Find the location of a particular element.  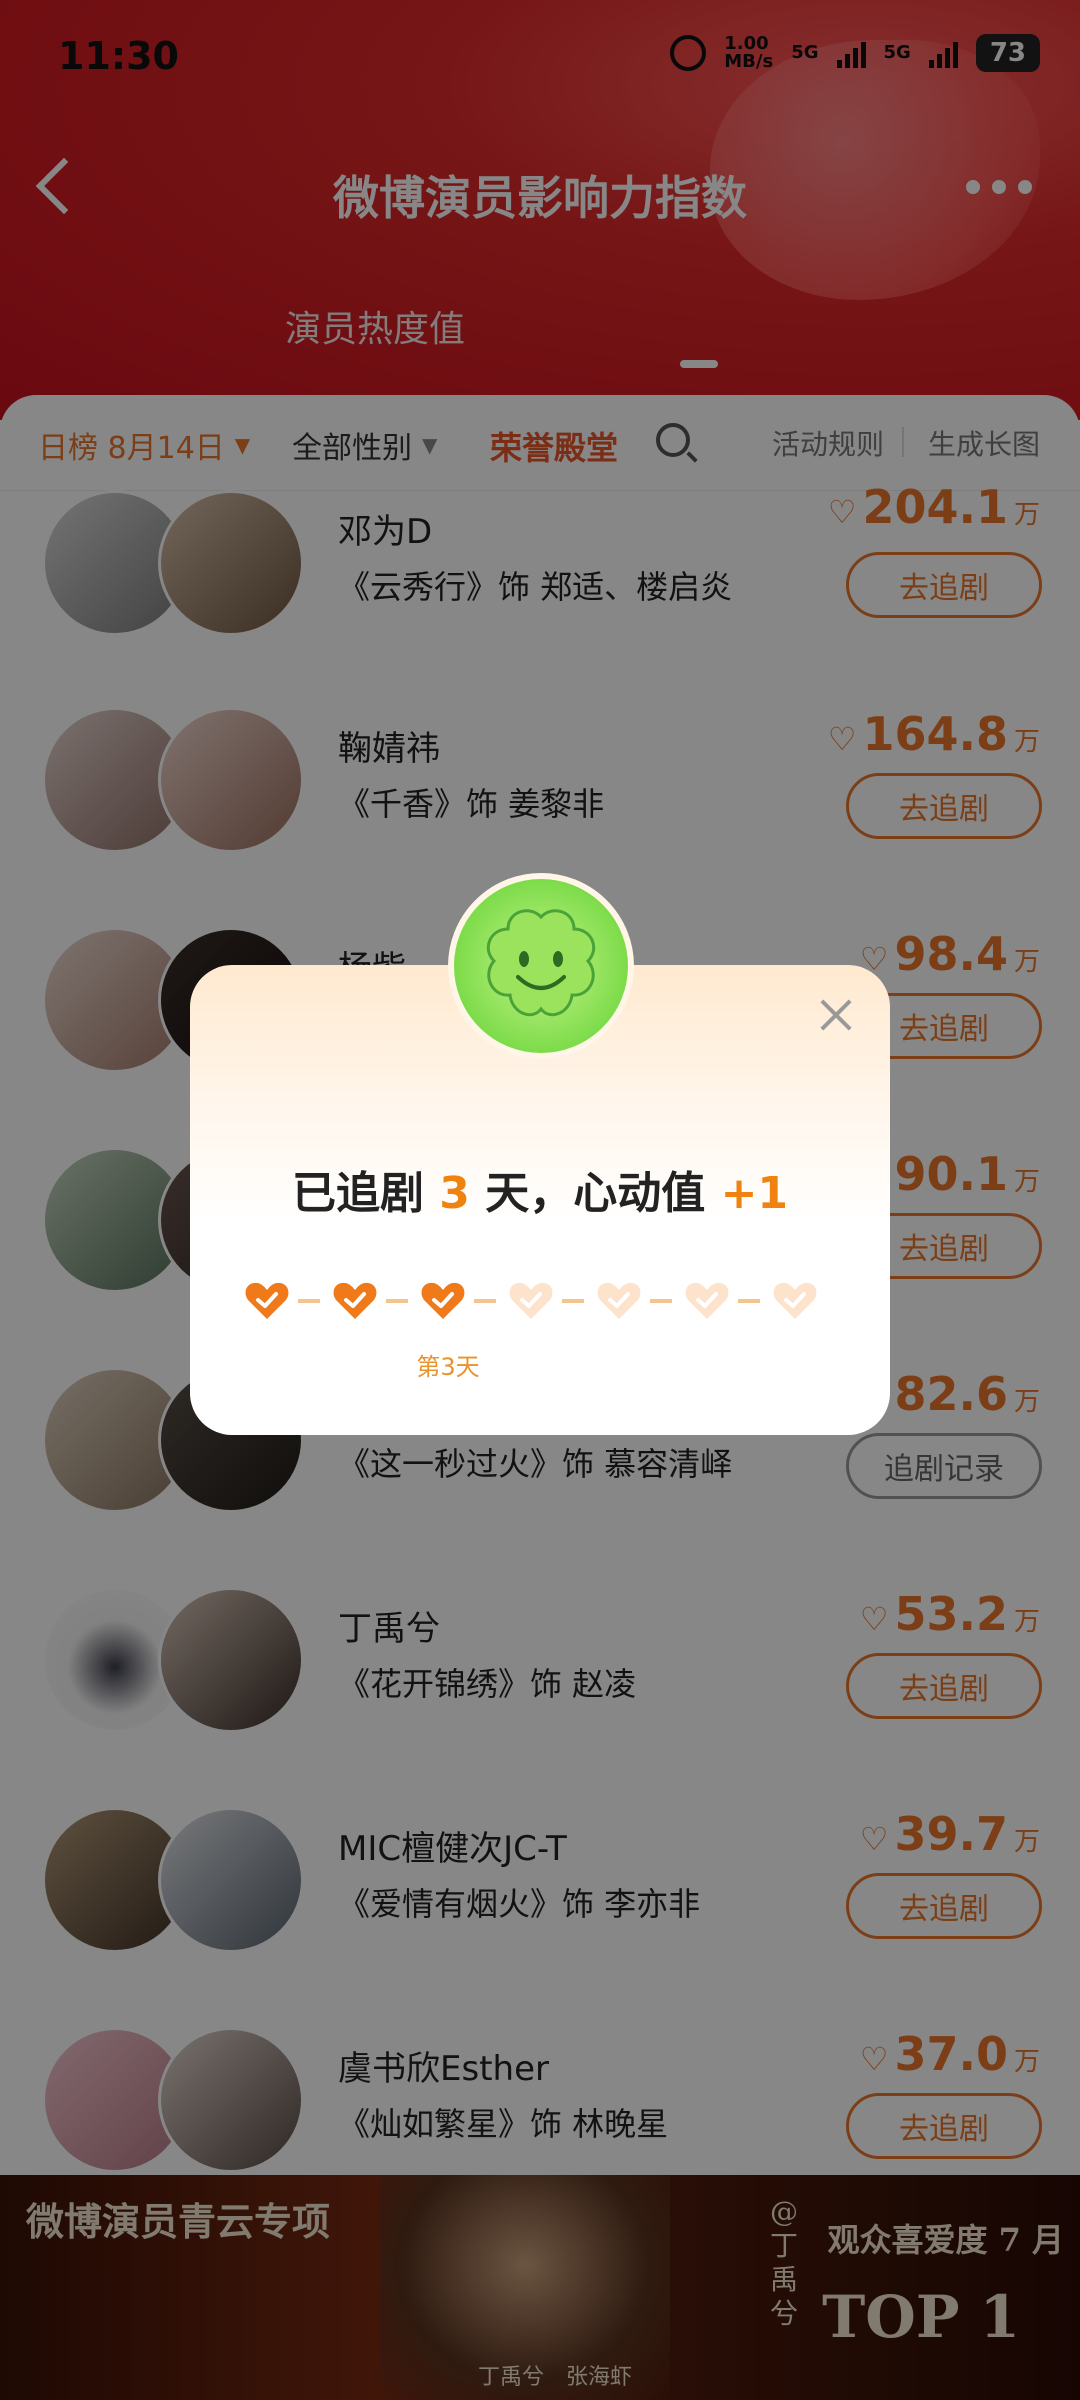

clover-smile-graphic is located at coordinates (541, 963).